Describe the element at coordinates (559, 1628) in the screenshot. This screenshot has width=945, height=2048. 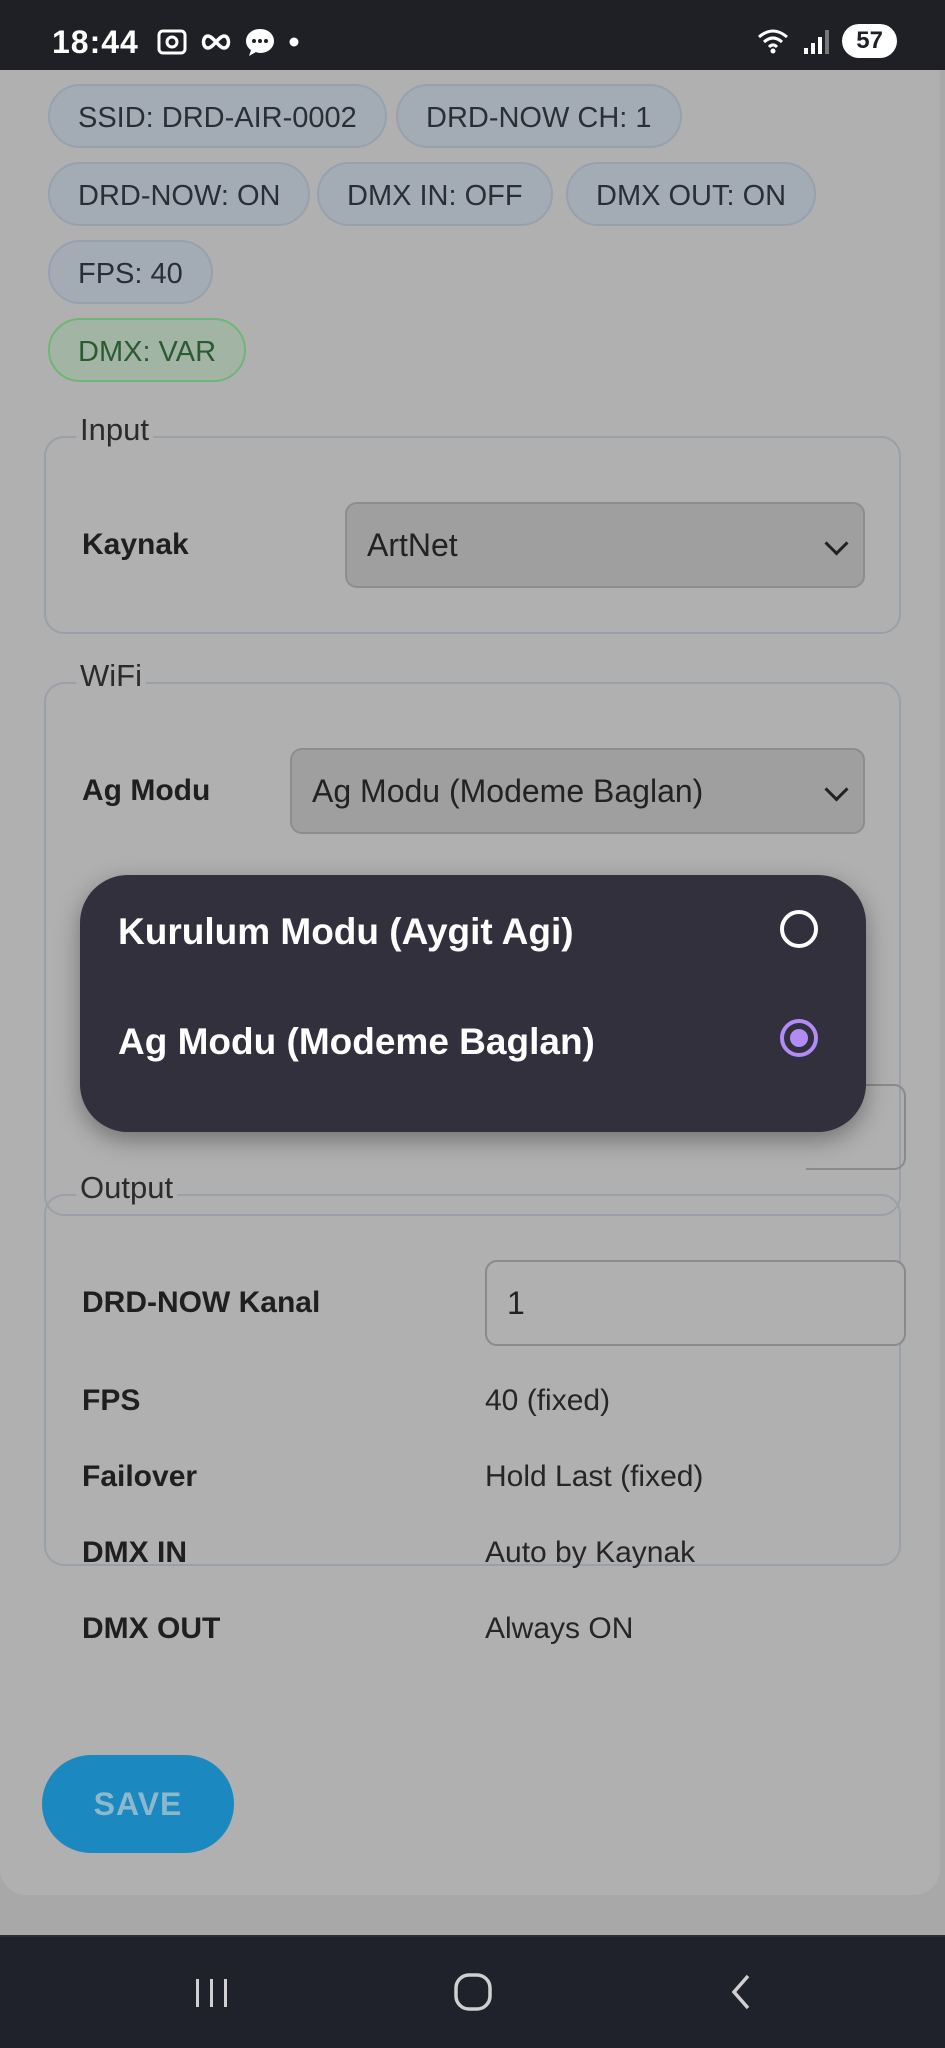
I see `dmx-out-value: Always ON` at that location.